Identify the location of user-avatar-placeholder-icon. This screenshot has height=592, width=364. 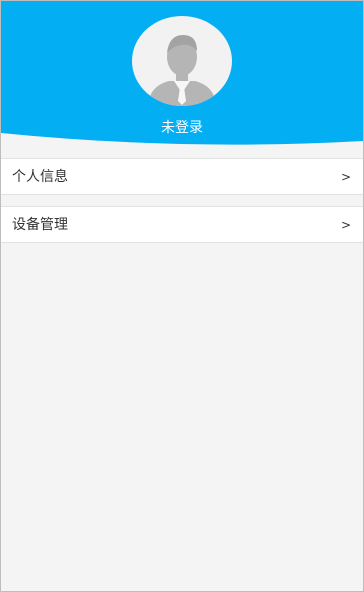
(182, 61).